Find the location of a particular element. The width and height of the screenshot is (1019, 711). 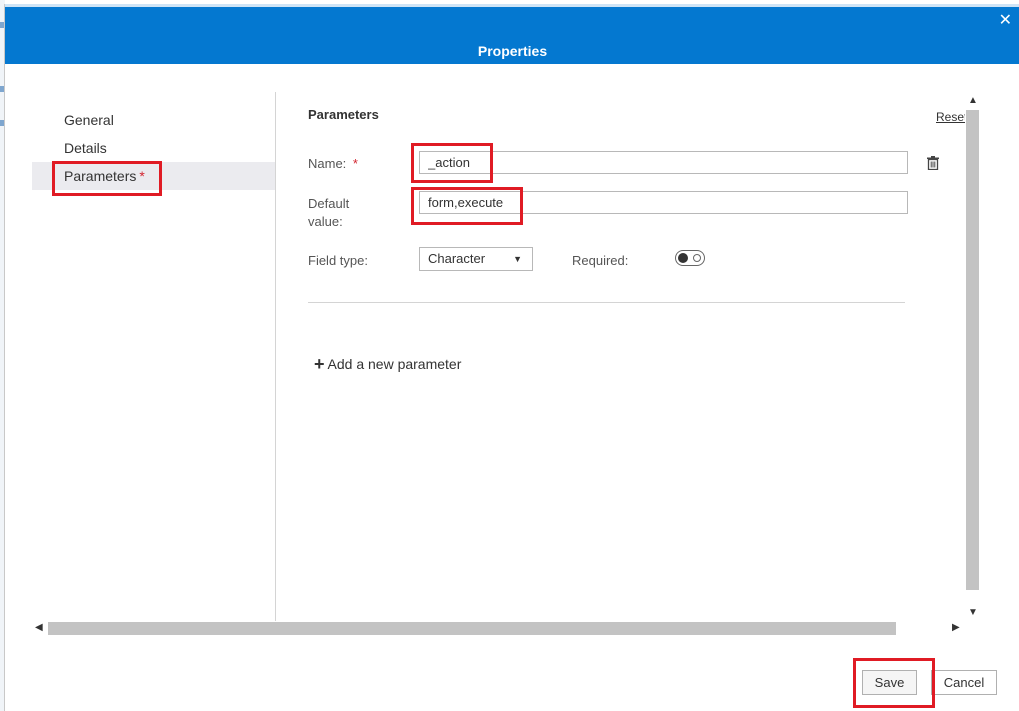

name-label: Name: * is located at coordinates (333, 164).